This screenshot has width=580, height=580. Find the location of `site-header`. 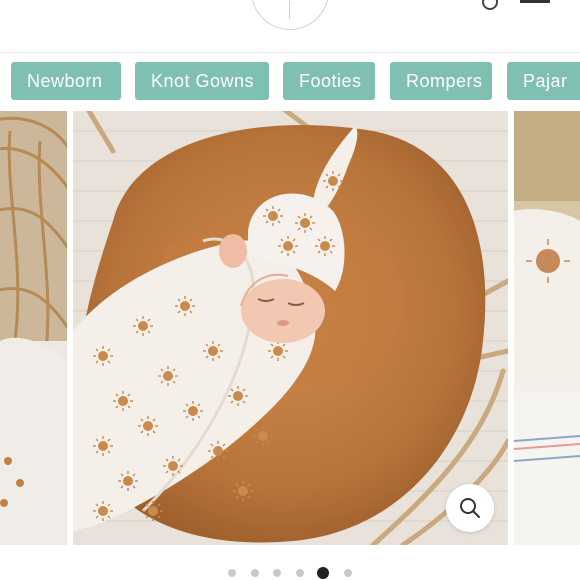

site-header is located at coordinates (290, 26).